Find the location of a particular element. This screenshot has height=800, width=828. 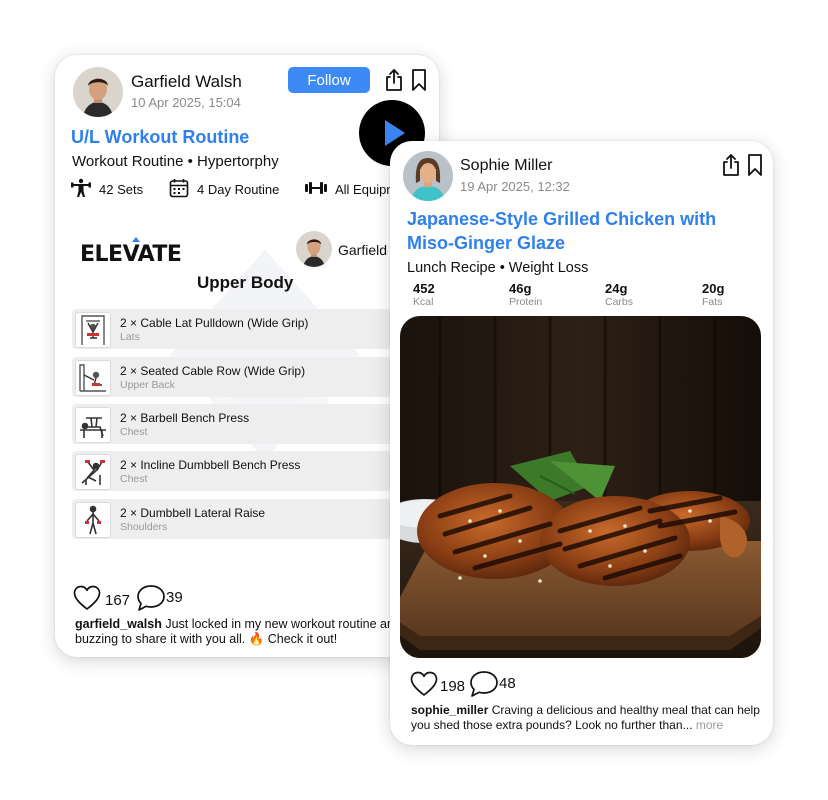

post-title-line-1: Japanese-Style Grilled Chicken with is located at coordinates (561, 219).